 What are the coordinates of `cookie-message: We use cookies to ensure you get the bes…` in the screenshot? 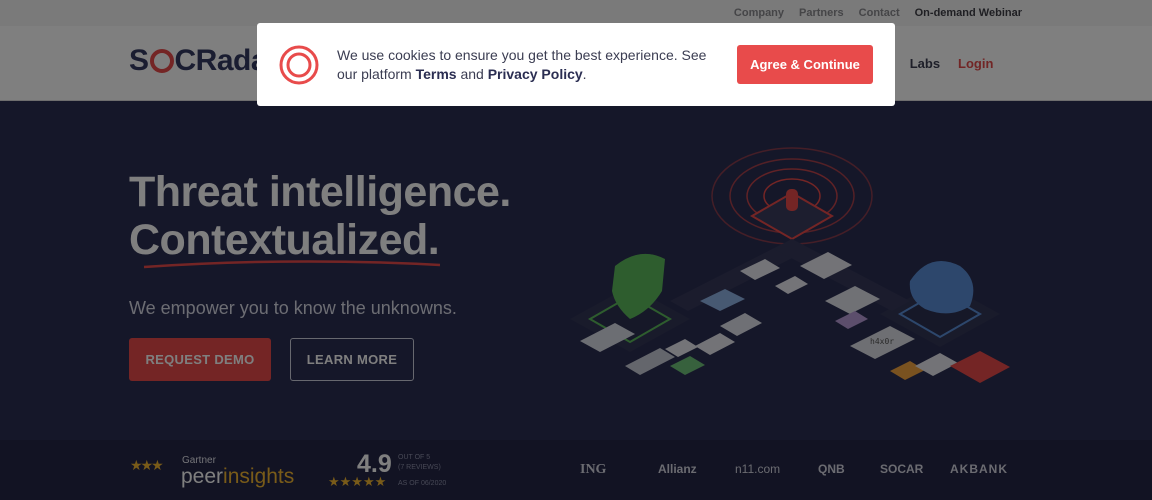 It's located at (529, 65).